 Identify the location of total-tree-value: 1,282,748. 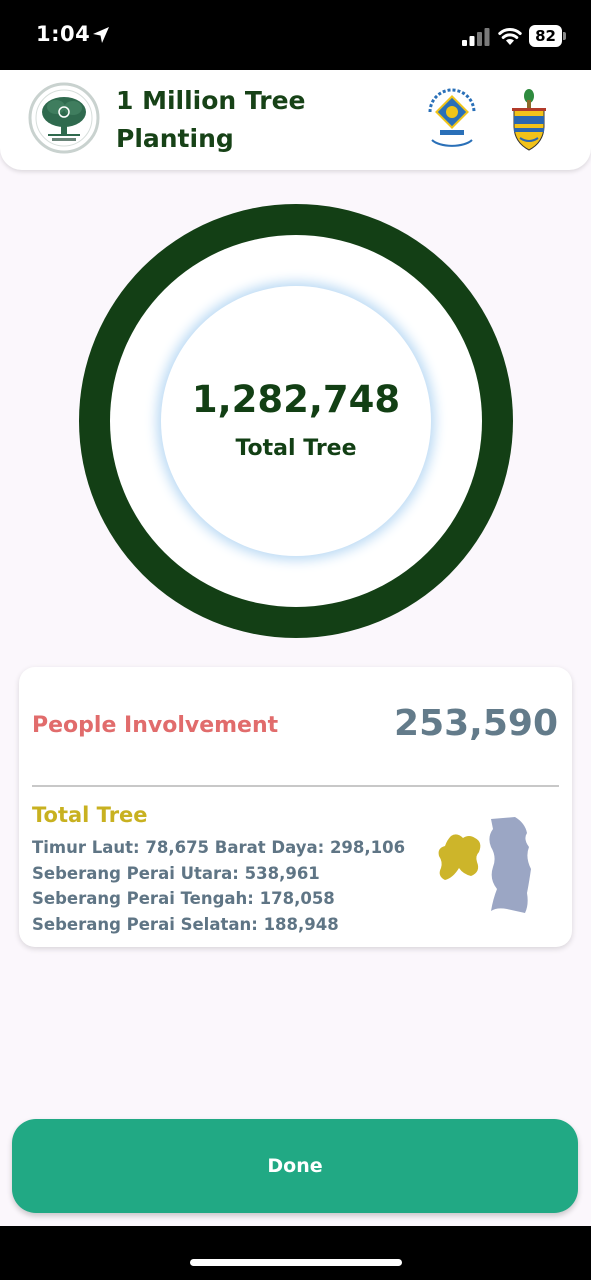
(296, 399).